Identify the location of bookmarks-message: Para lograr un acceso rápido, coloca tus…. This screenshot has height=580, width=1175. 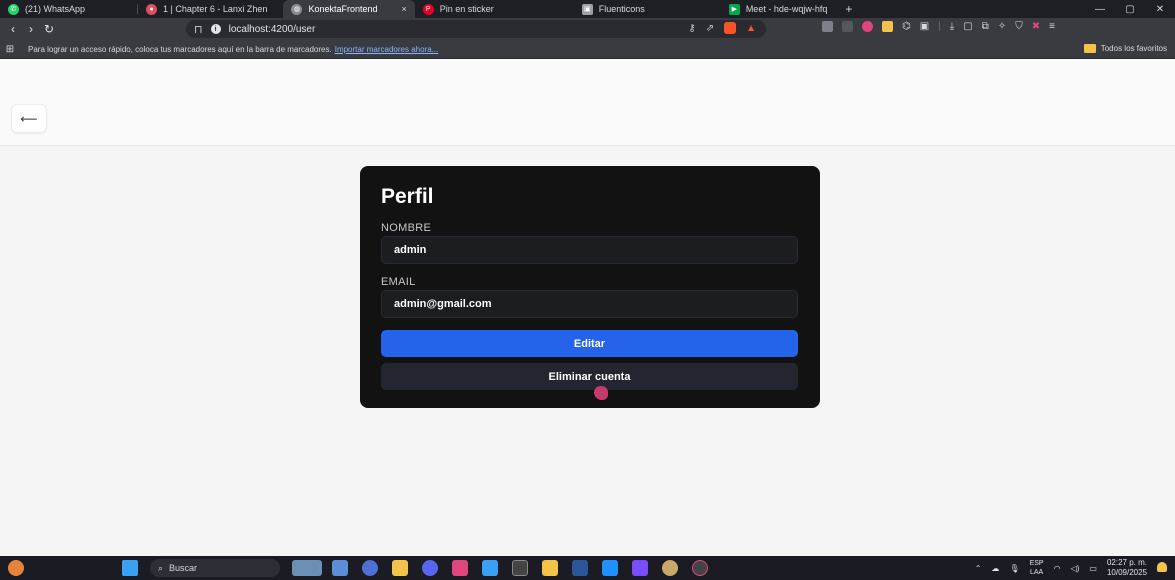
(180, 49).